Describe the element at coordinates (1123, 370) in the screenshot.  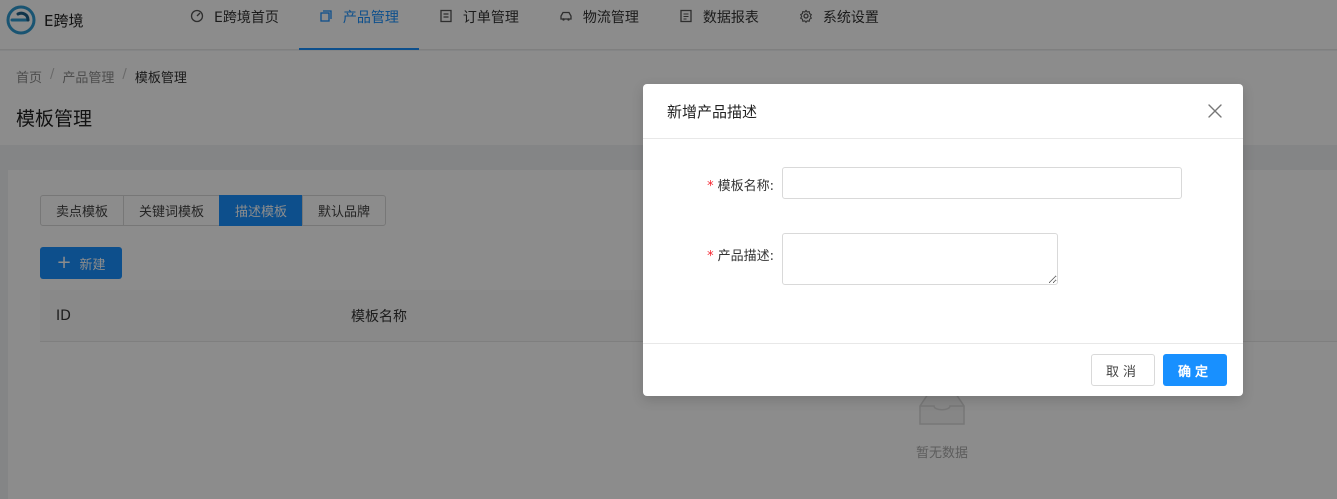
I see `cancel-button: 取消` at that location.